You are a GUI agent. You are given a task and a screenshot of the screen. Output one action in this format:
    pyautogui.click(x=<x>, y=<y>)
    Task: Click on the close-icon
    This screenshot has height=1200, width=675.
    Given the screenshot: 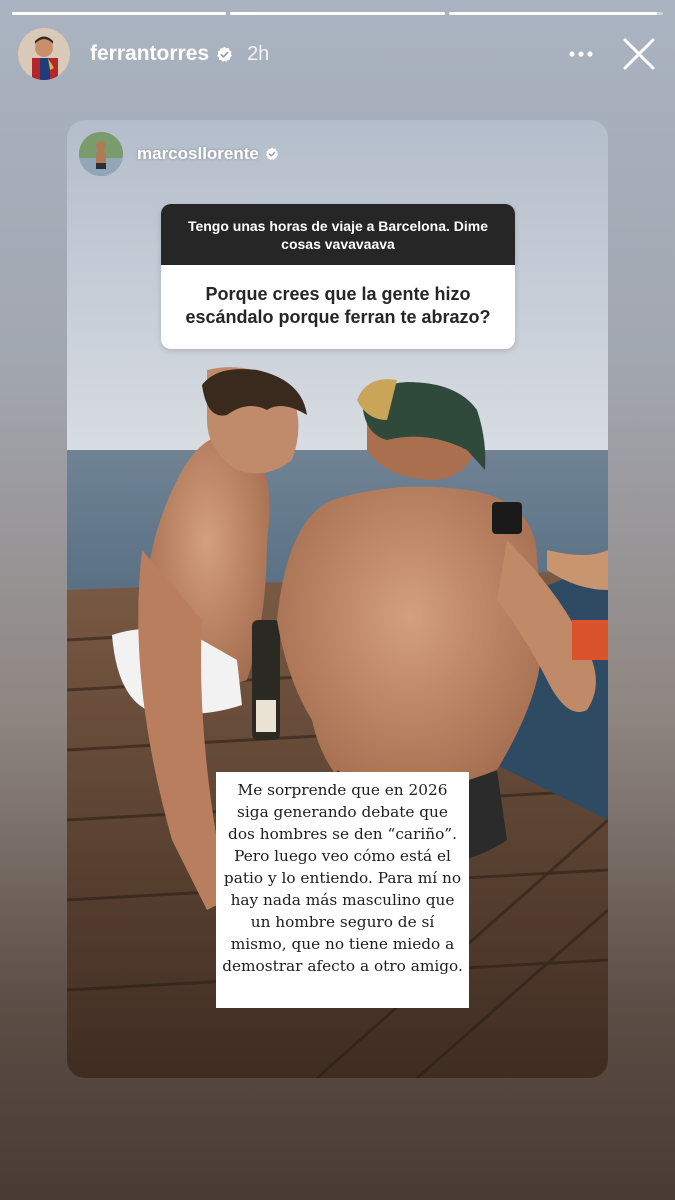 What is the action you would take?
    pyautogui.click(x=639, y=54)
    